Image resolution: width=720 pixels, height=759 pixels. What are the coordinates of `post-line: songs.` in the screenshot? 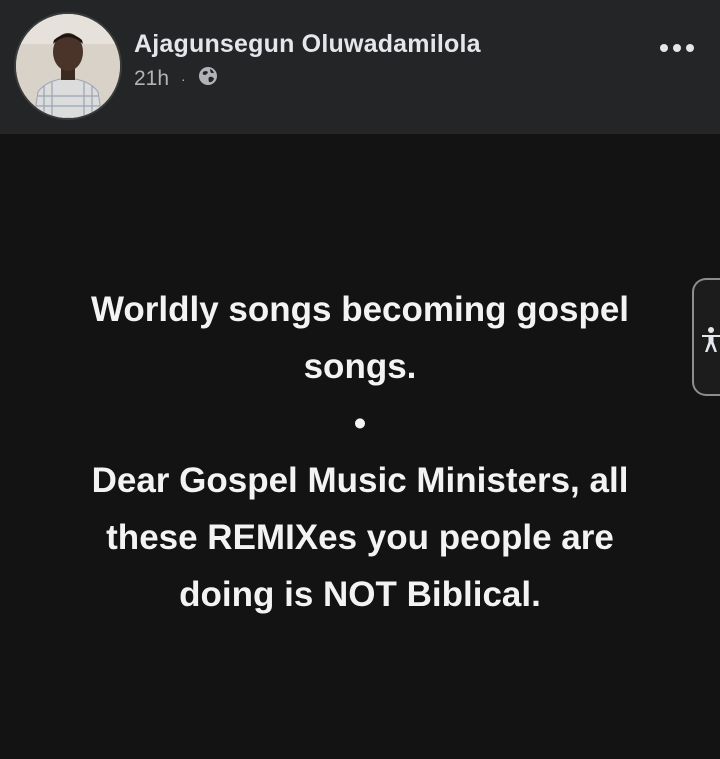 It's located at (360, 366).